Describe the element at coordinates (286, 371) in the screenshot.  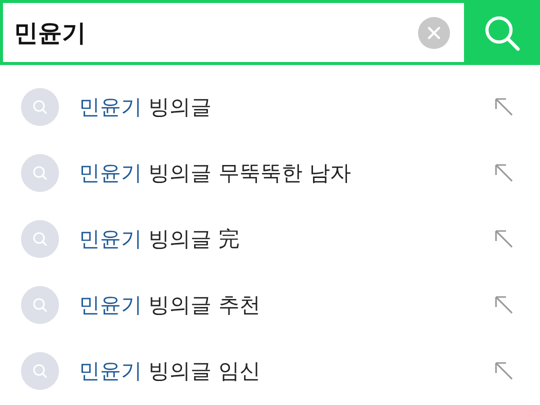
I see `suggestion-link: 민윤기 빙의글 임신` at that location.